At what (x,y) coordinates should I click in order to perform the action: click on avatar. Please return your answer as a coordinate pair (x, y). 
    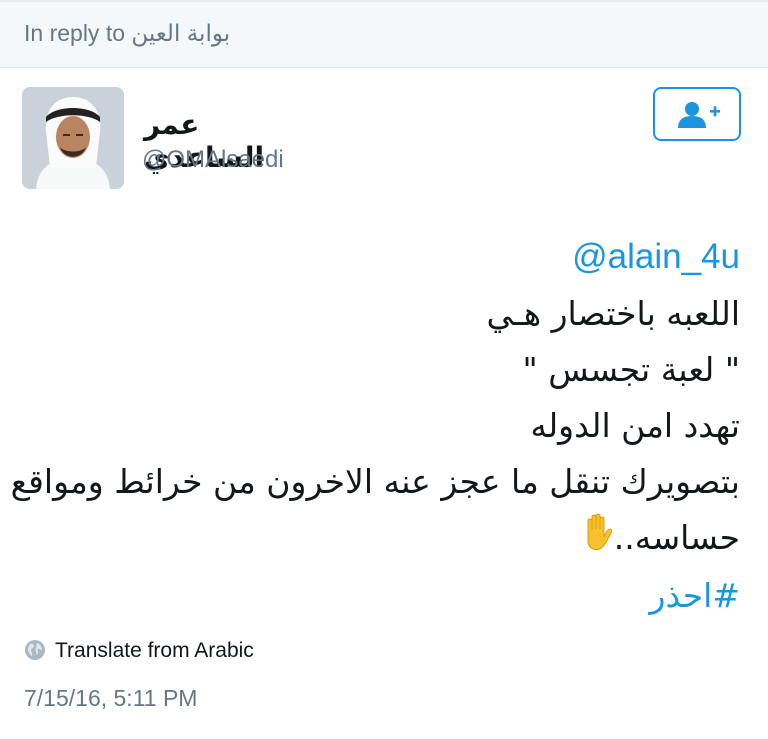
    Looking at the image, I should click on (73, 138).